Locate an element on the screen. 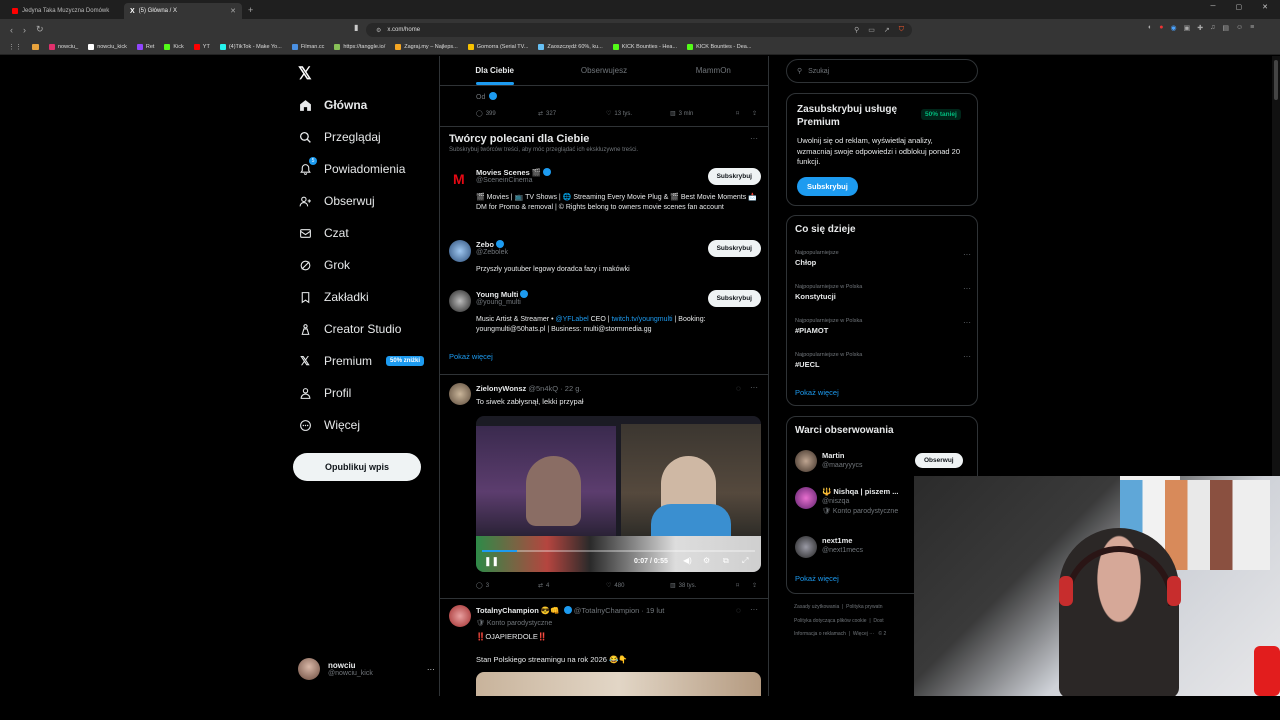 Image resolution: width=1280 pixels, height=720 pixels. video-player: ❚❚ 0:07 / 0:55 ◀) ⚙ ⧉ ⤢ is located at coordinates (618, 494).